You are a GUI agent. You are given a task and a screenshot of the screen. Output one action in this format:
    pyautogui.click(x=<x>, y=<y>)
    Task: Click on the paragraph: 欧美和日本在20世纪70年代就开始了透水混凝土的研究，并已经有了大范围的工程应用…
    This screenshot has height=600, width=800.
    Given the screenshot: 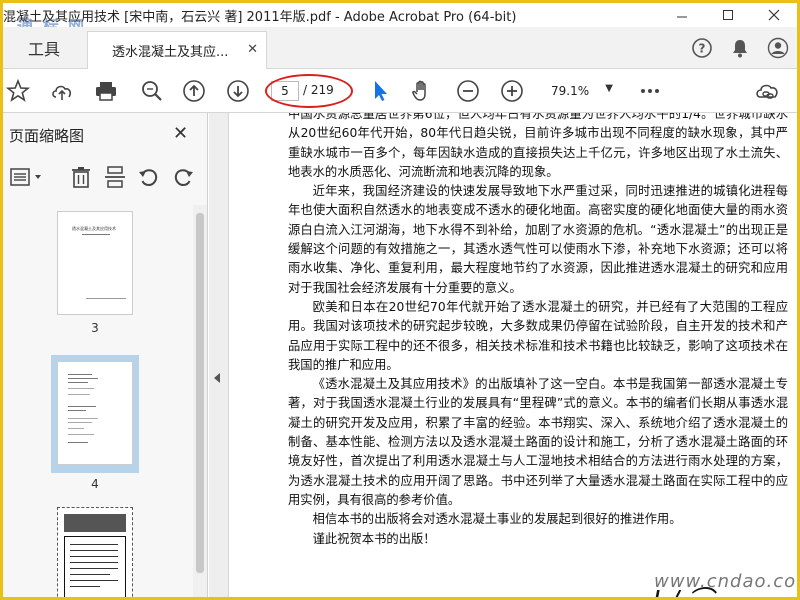 What is the action you would take?
    pyautogui.click(x=538, y=335)
    